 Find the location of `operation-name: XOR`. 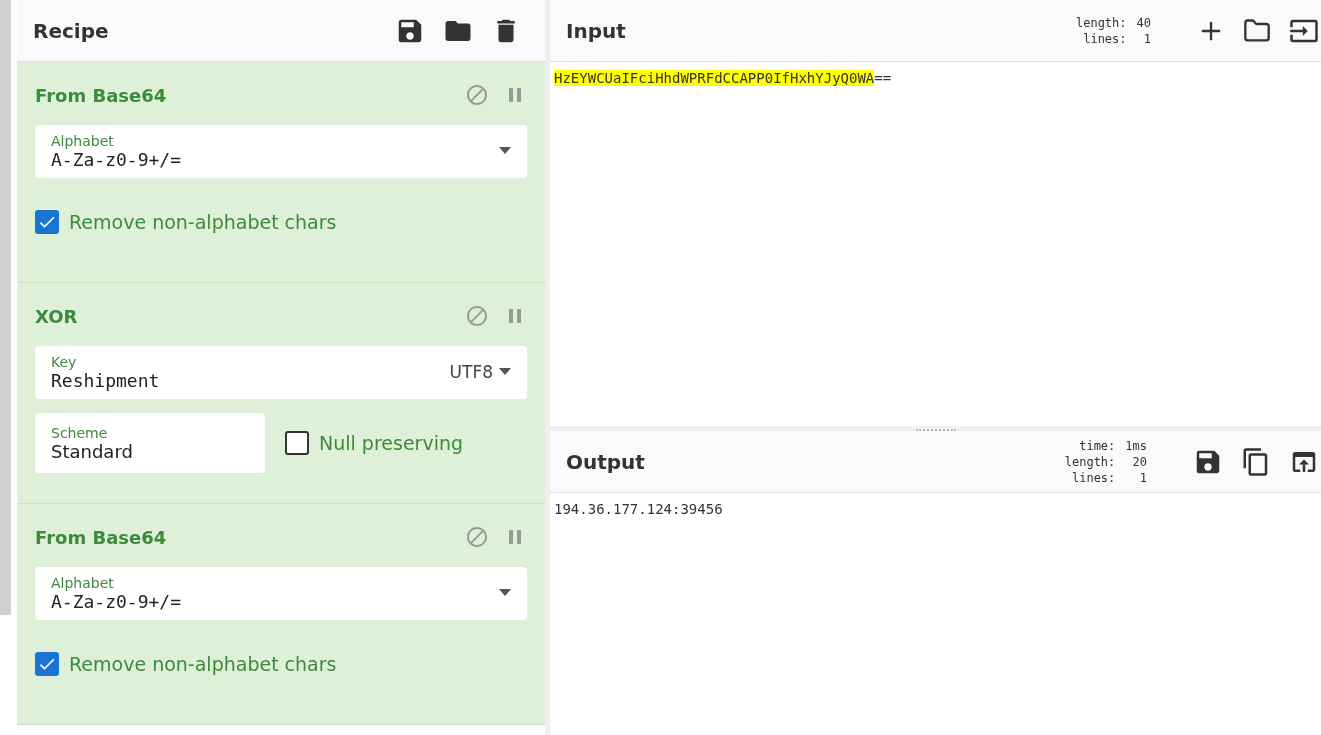

operation-name: XOR is located at coordinates (57, 316).